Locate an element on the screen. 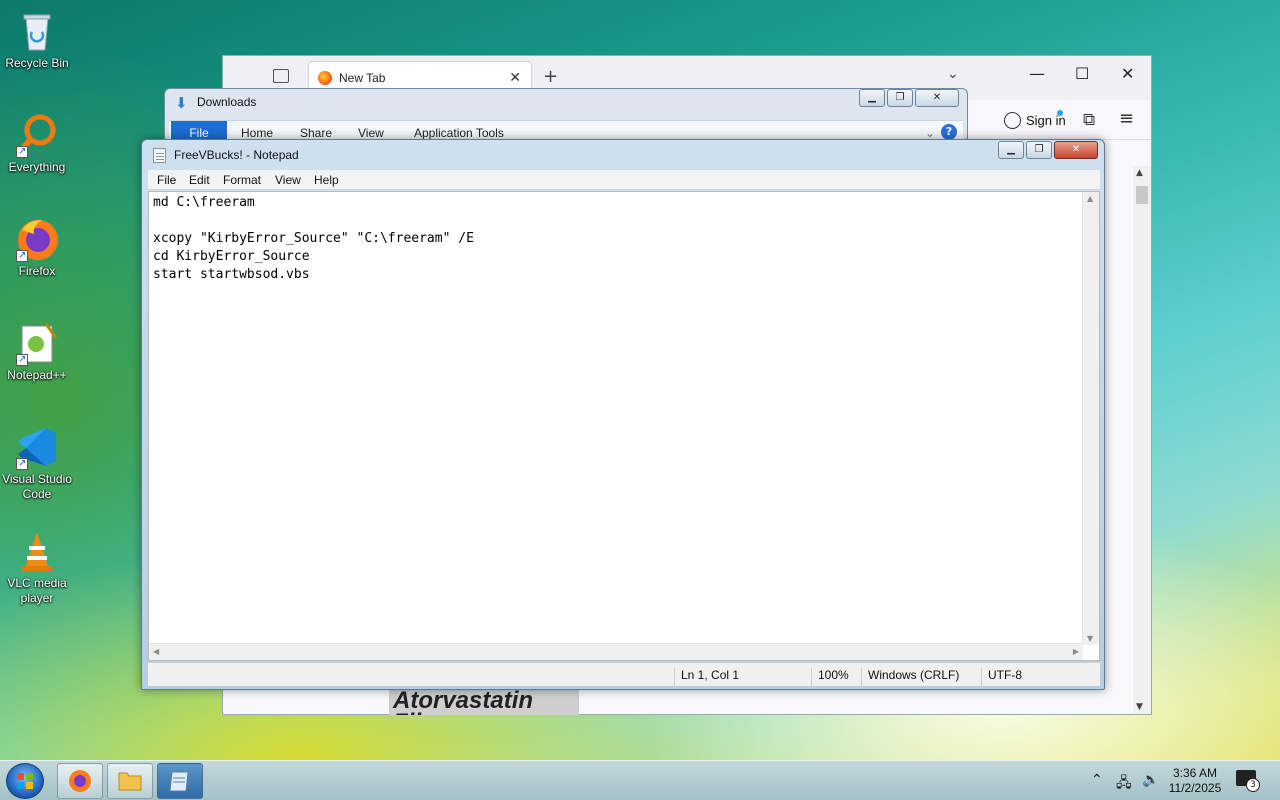  menu-bar: File Edit Format View Help is located at coordinates (624, 180).